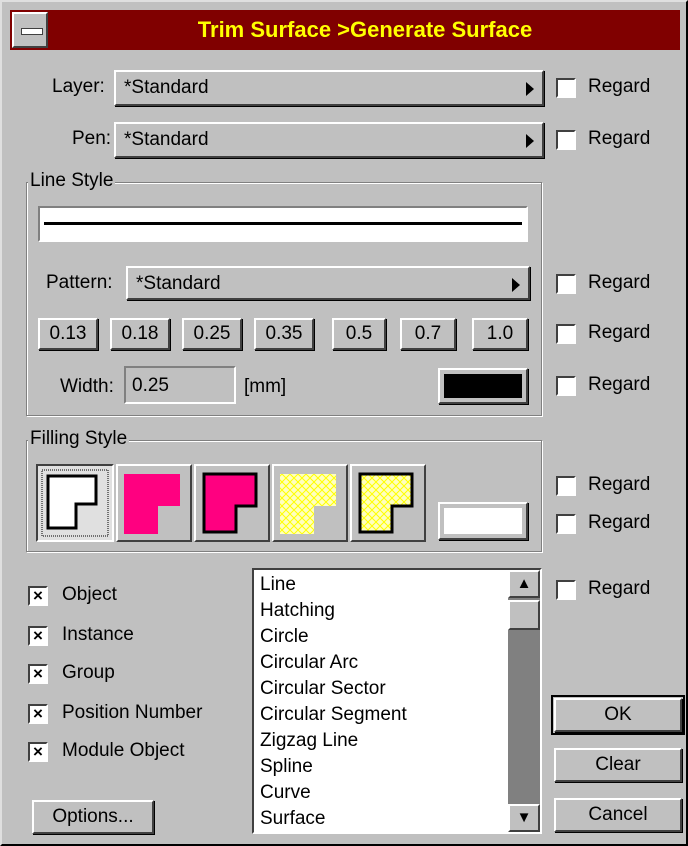  I want to click on pattern-regard-checkbox, so click(566, 284).